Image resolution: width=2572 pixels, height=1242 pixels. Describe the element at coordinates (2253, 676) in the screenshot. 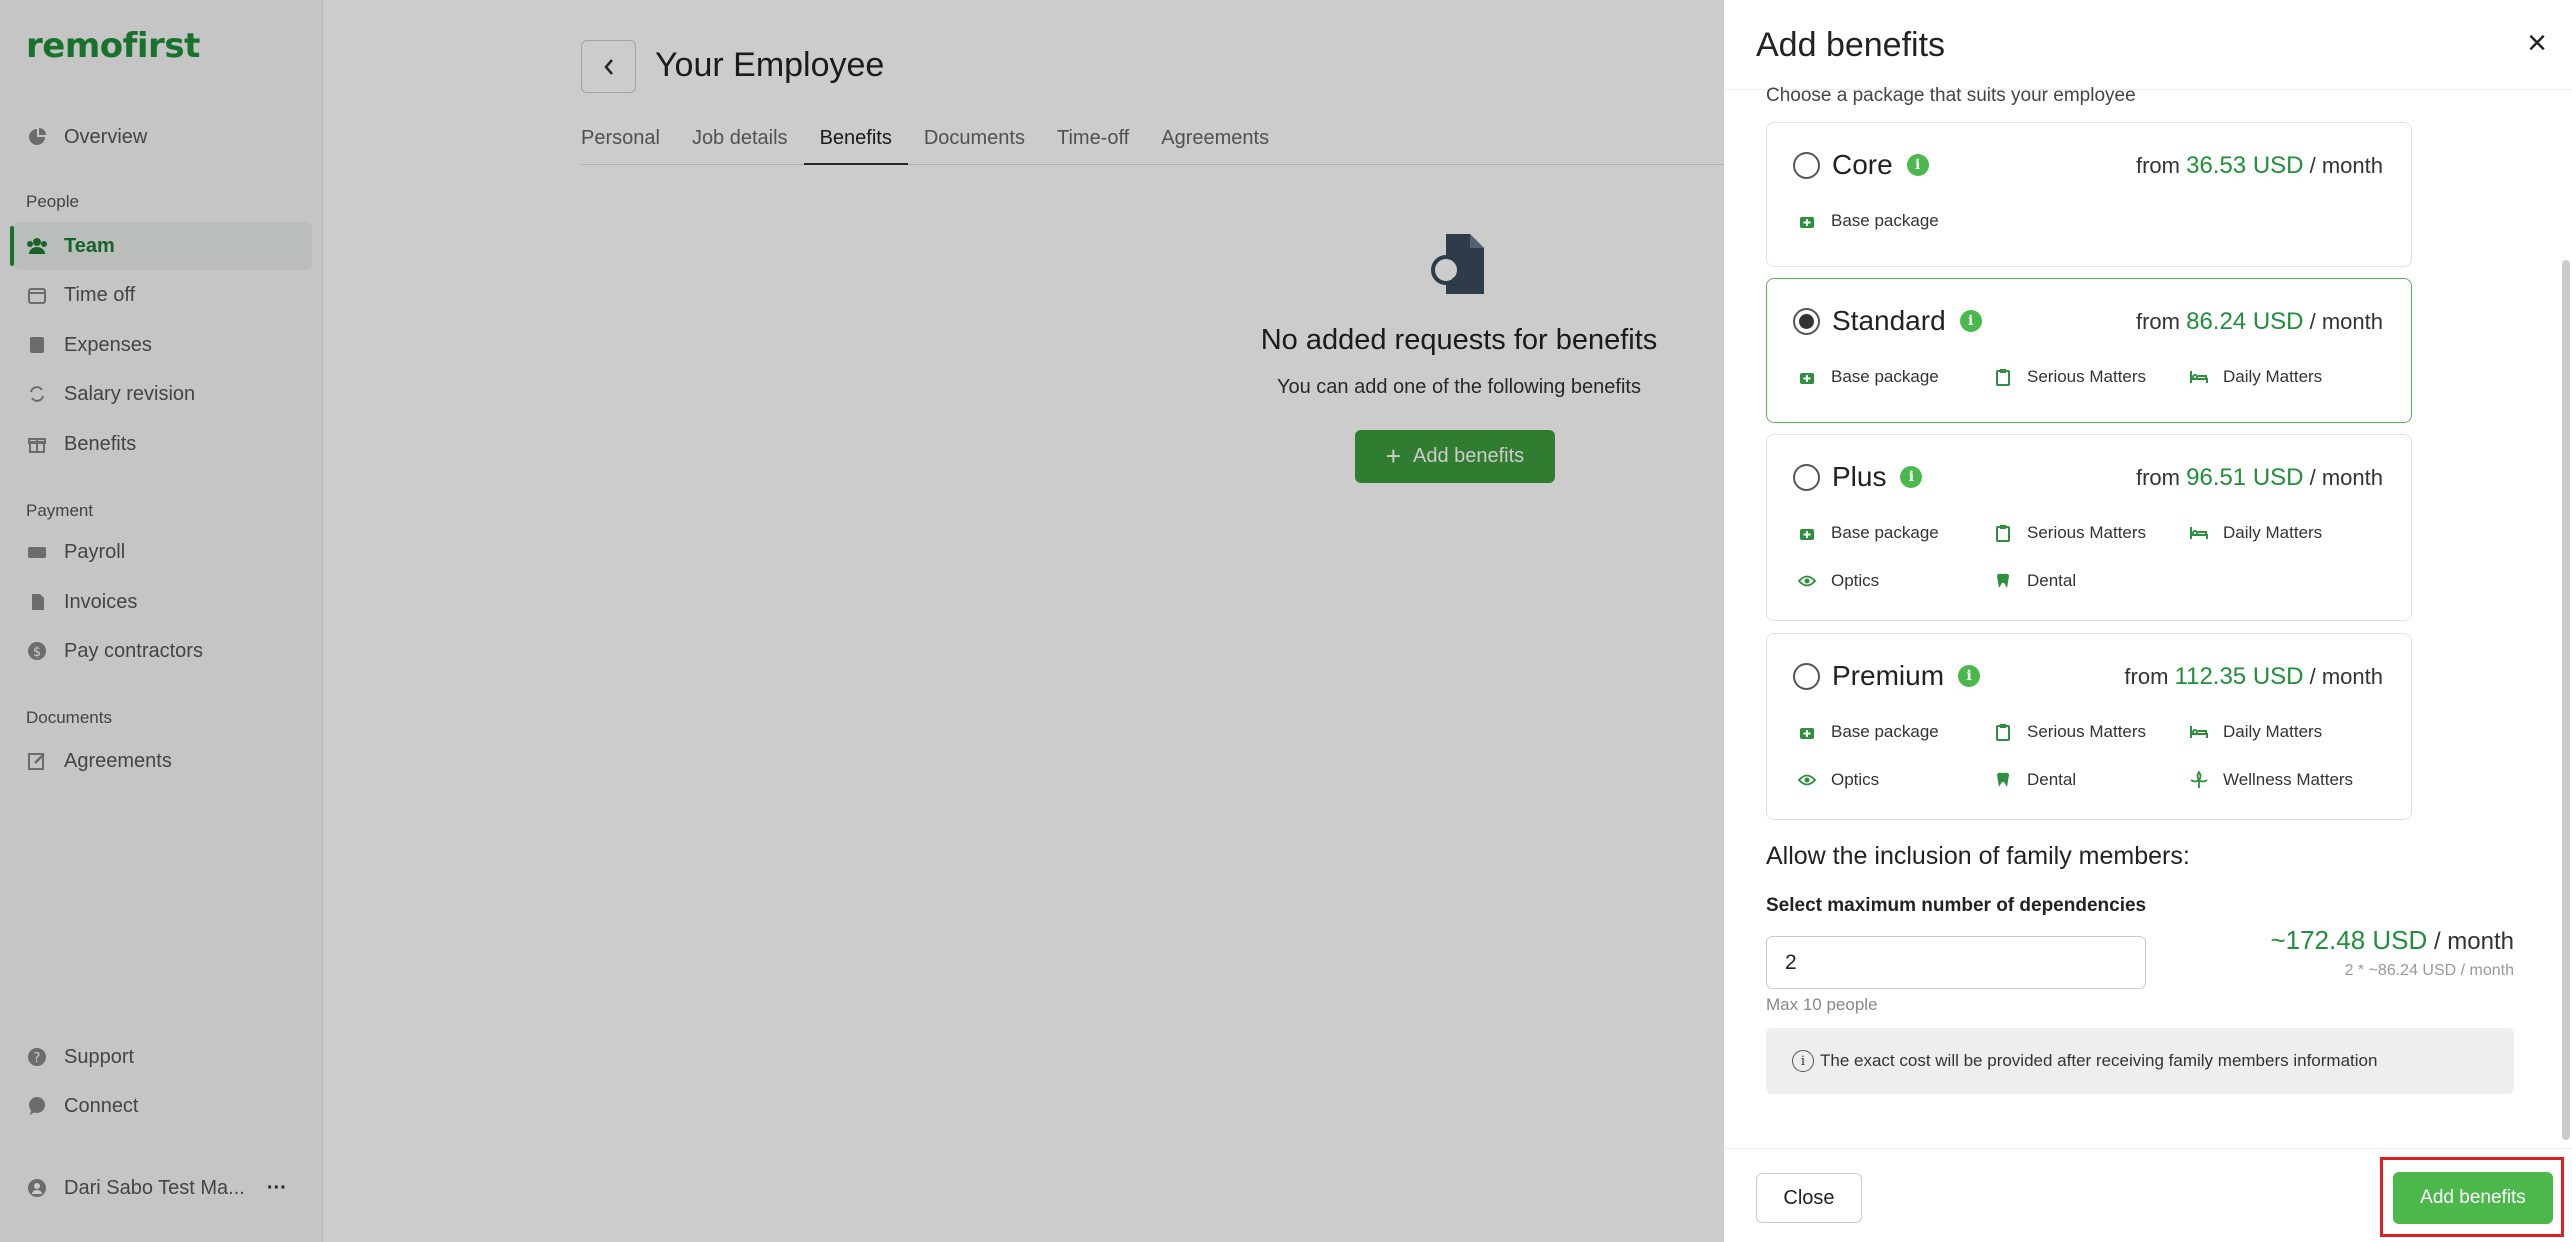

I see `package-price: from 112.35 USD / month` at that location.